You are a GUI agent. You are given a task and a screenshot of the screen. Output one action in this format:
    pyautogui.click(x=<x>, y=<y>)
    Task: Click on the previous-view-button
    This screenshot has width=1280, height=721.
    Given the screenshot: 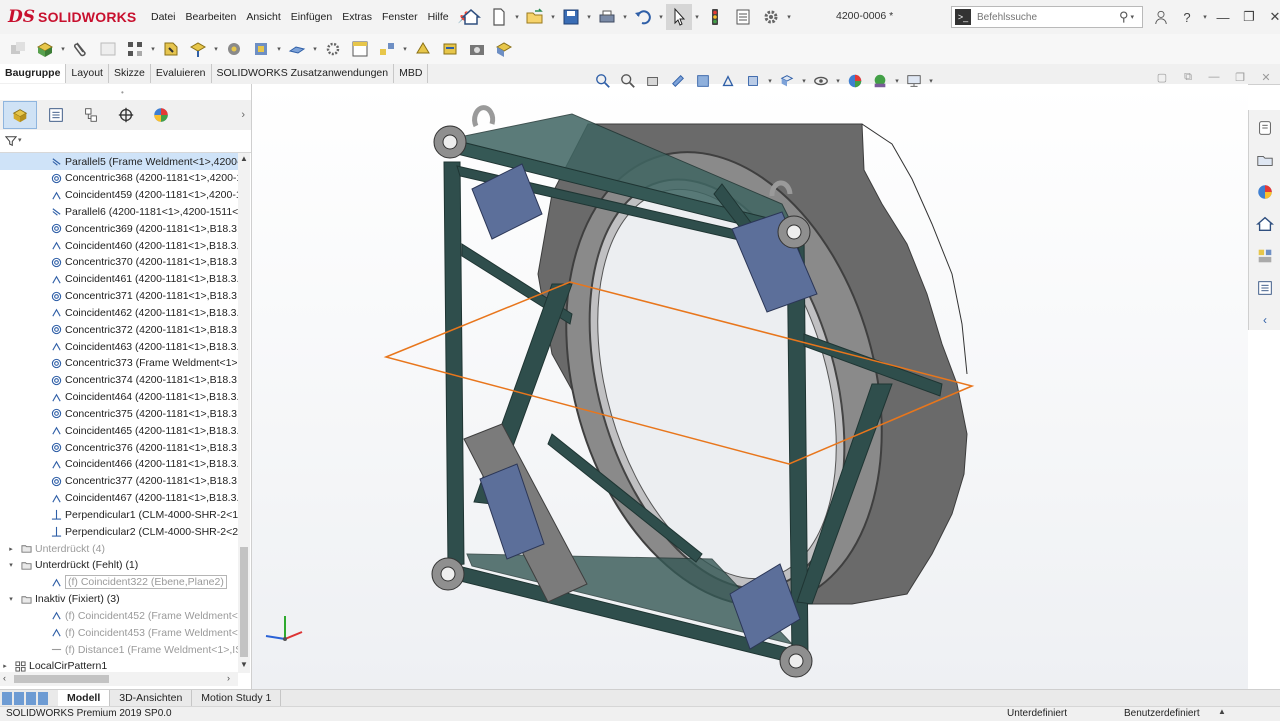 What is the action you would take?
    pyautogui.click(x=653, y=81)
    